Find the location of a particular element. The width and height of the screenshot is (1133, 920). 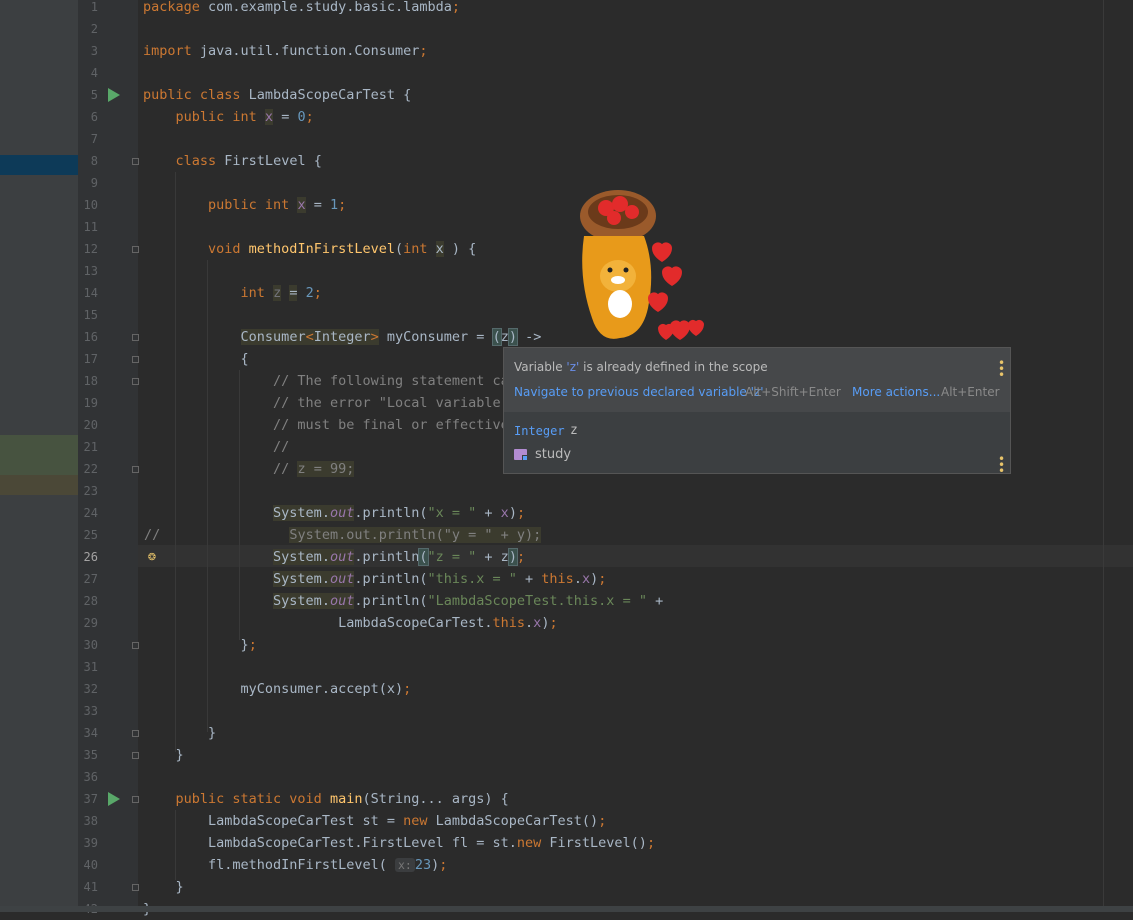

code-line: // must be final or effective is located at coordinates (326, 425).